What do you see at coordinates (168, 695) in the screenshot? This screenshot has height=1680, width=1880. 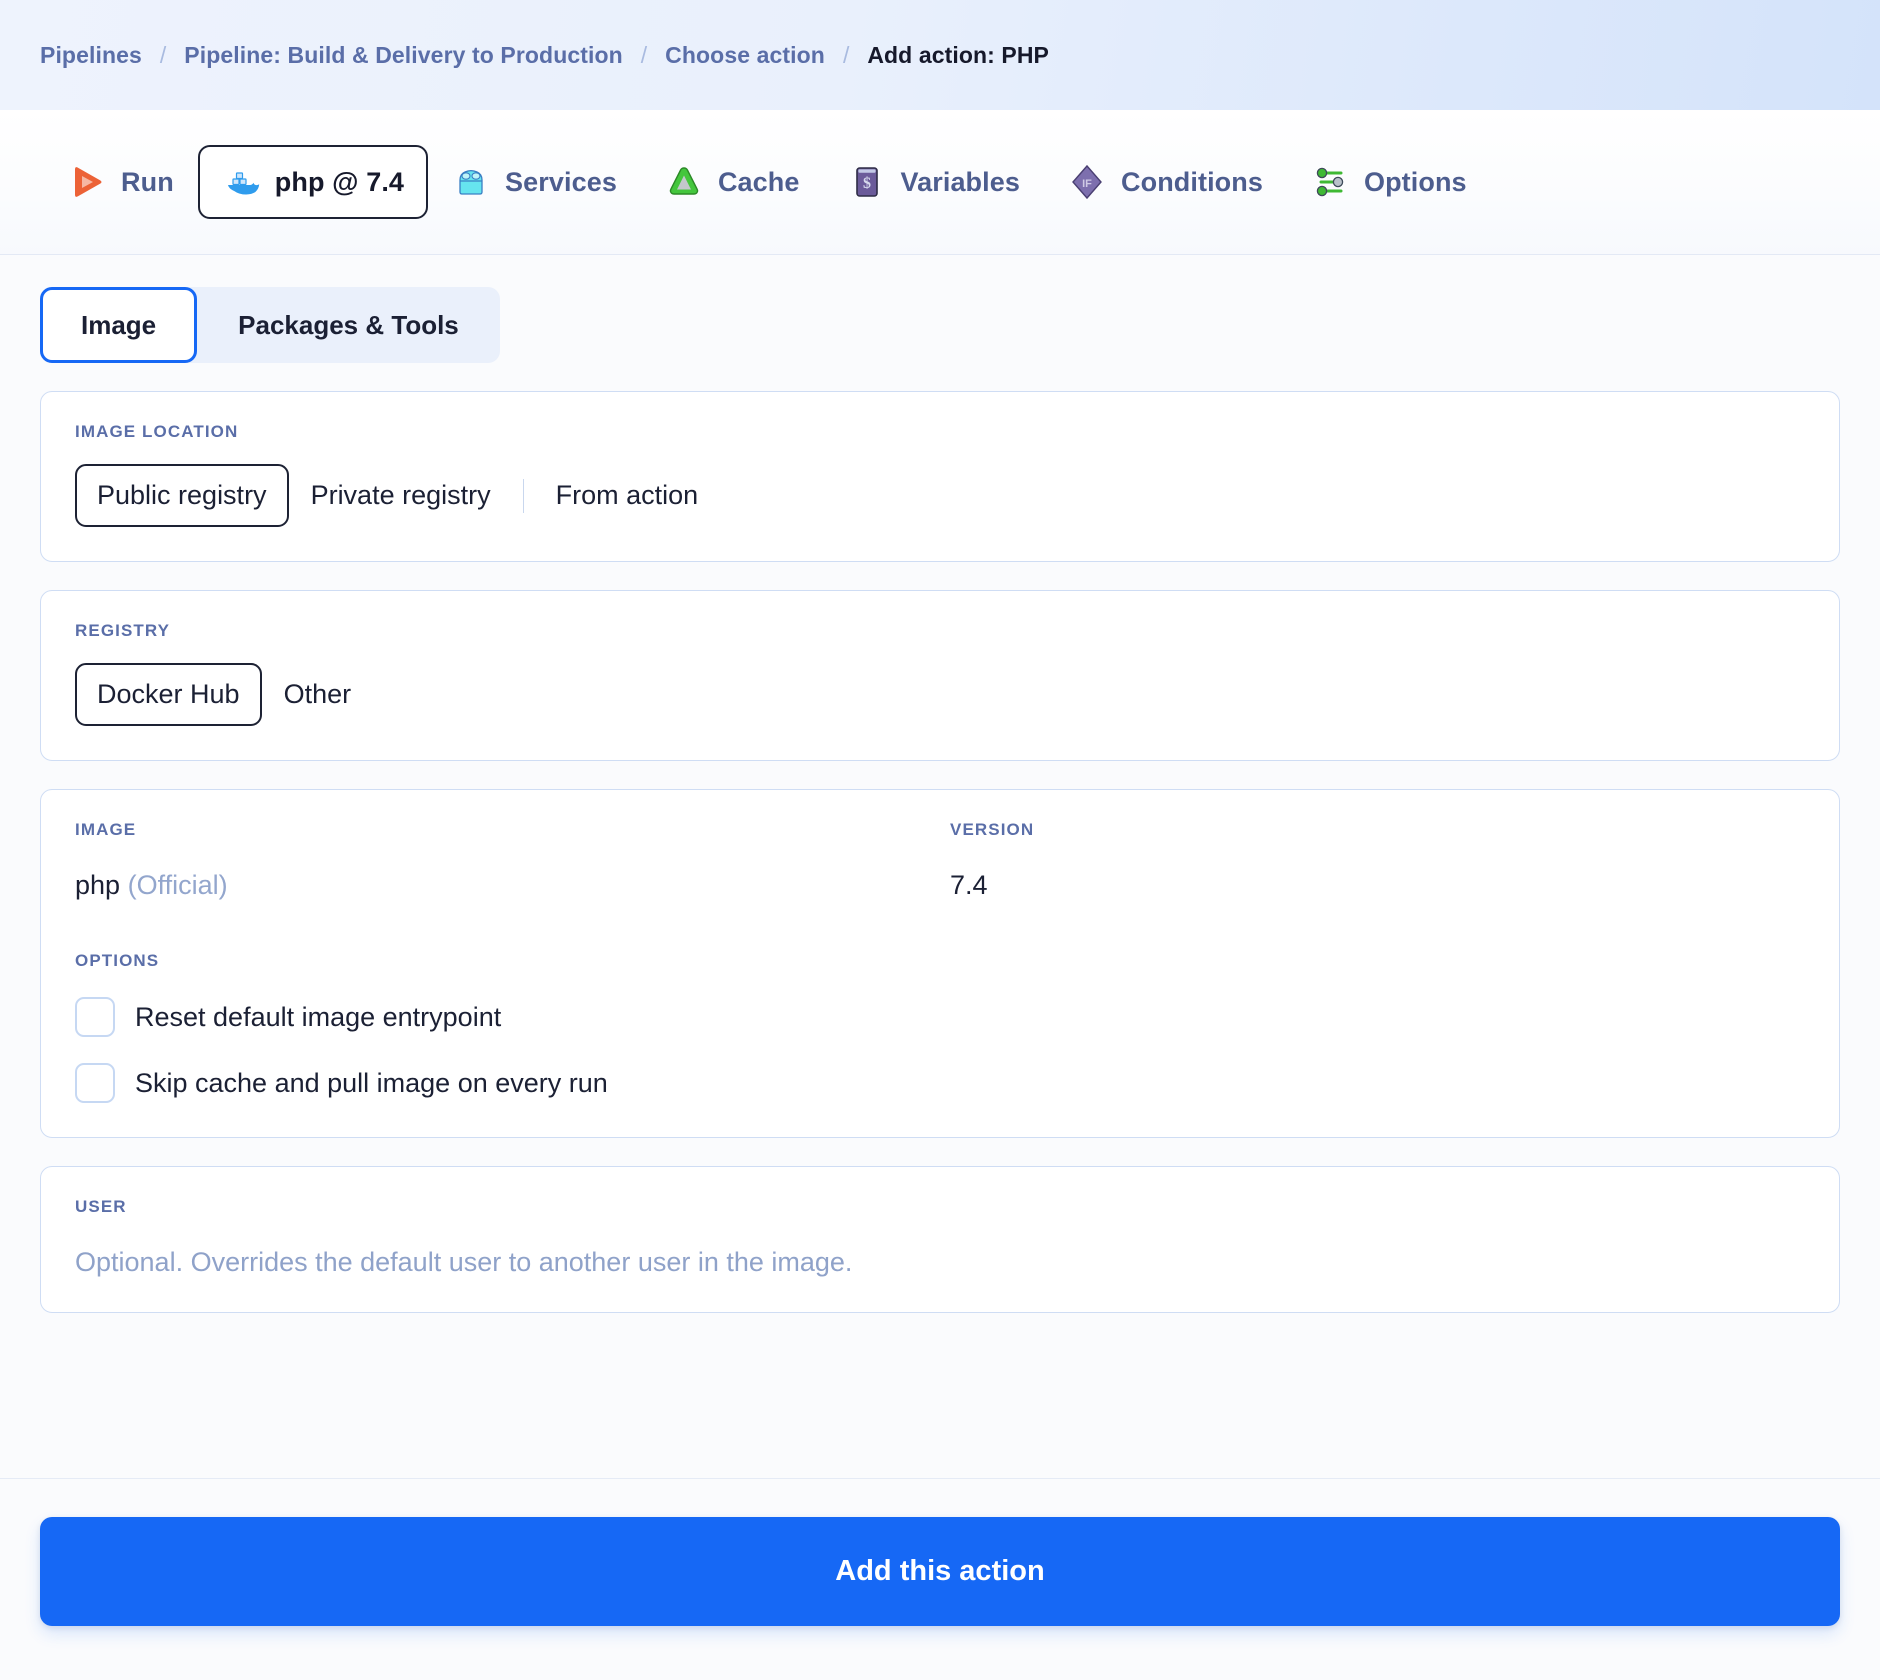 I see `option-docker-hub: Docker Hub` at bounding box center [168, 695].